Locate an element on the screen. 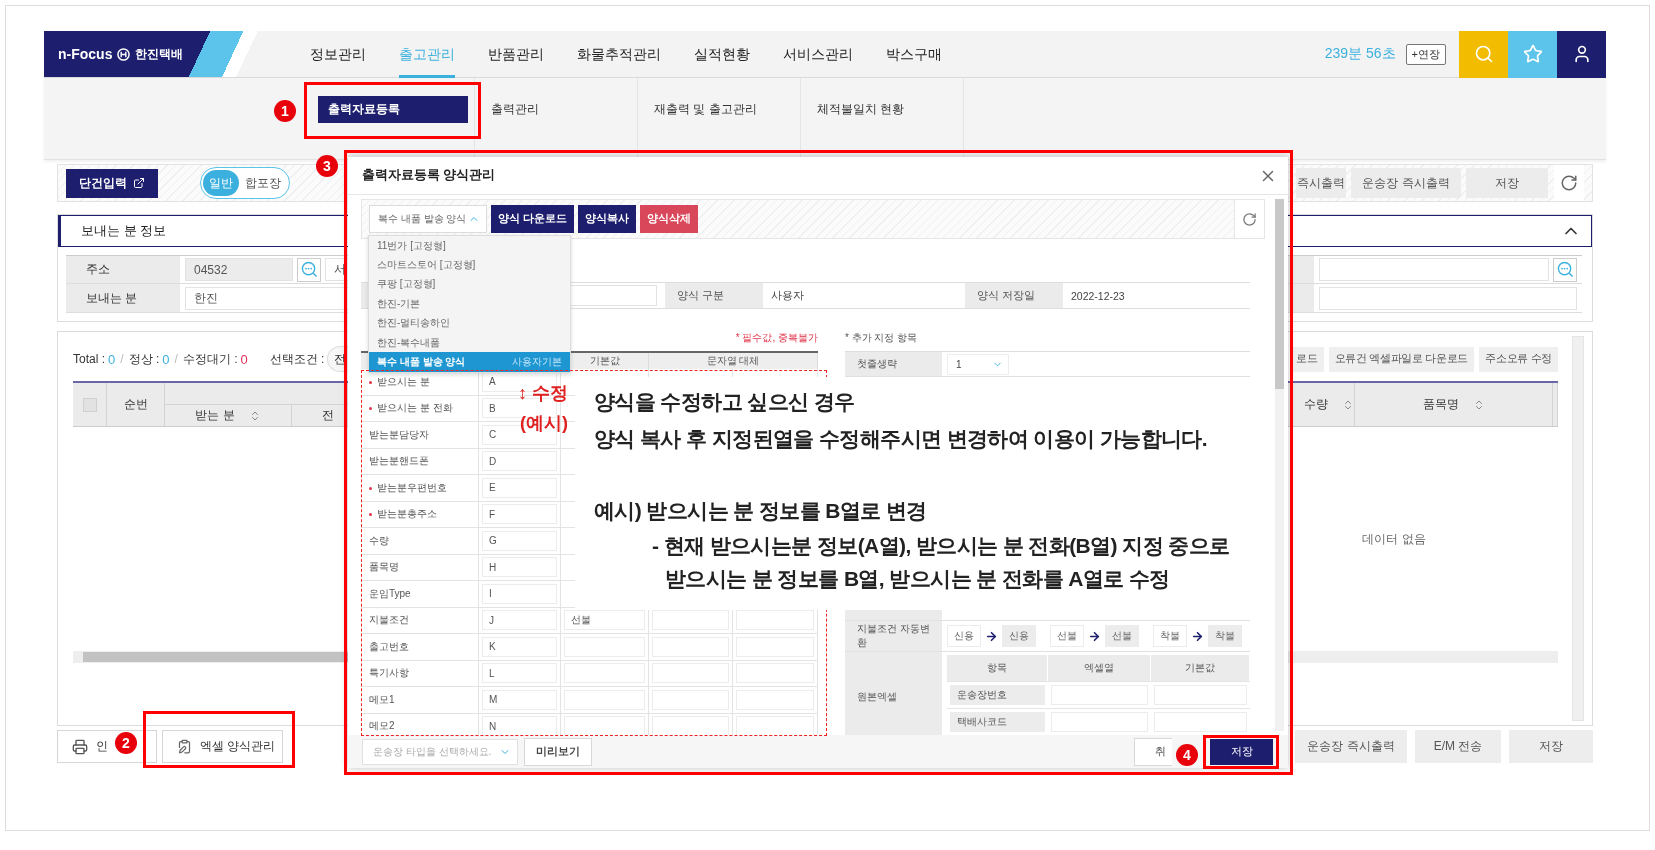 The image size is (1655, 850). column-header: 엑셀열 is located at coordinates (1099, 668).